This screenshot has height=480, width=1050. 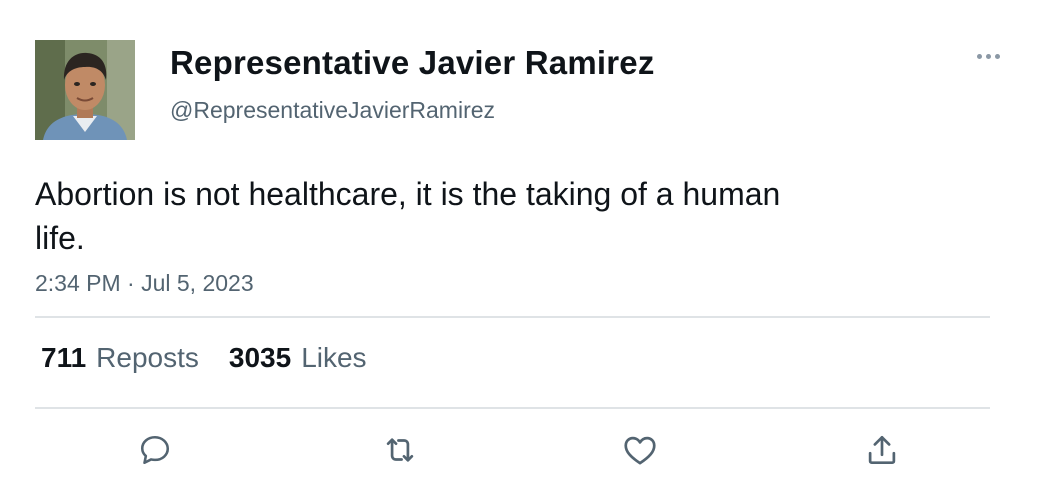 What do you see at coordinates (147, 357) in the screenshot?
I see `reposts-label: Reposts` at bounding box center [147, 357].